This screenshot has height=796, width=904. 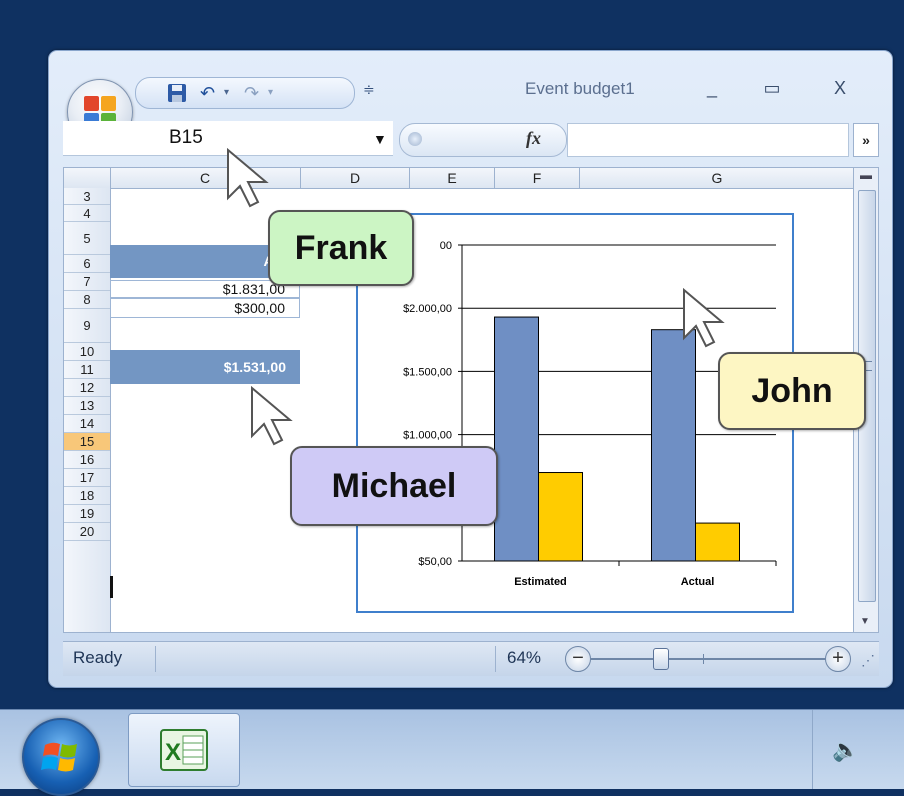 I want to click on row-header: 20, so click(x=87, y=532).